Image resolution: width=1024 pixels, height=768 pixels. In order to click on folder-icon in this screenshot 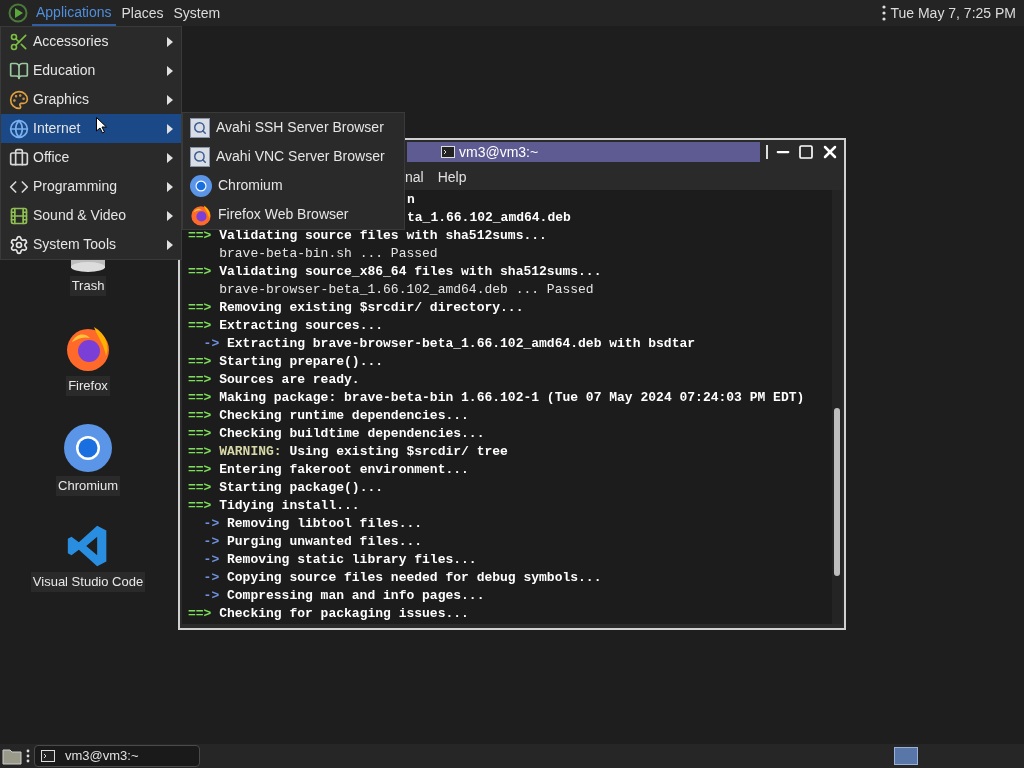, I will do `click(12, 756)`.